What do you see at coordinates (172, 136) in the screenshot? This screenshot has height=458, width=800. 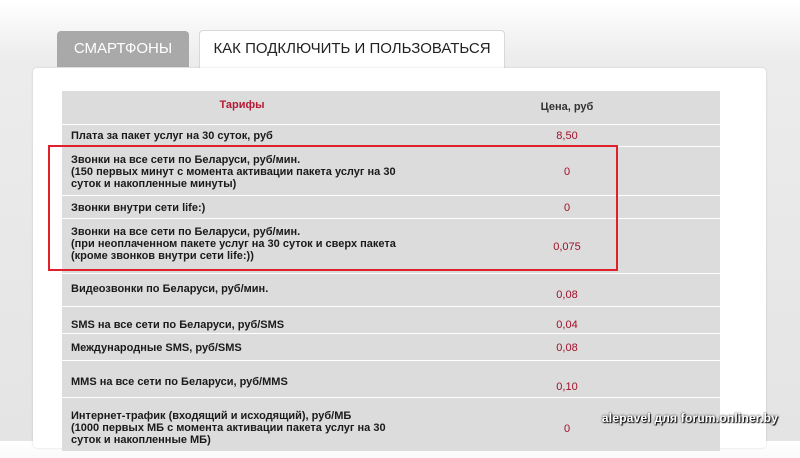 I see `row-label: Плата за пакет услуг на 30 суток, руб` at bounding box center [172, 136].